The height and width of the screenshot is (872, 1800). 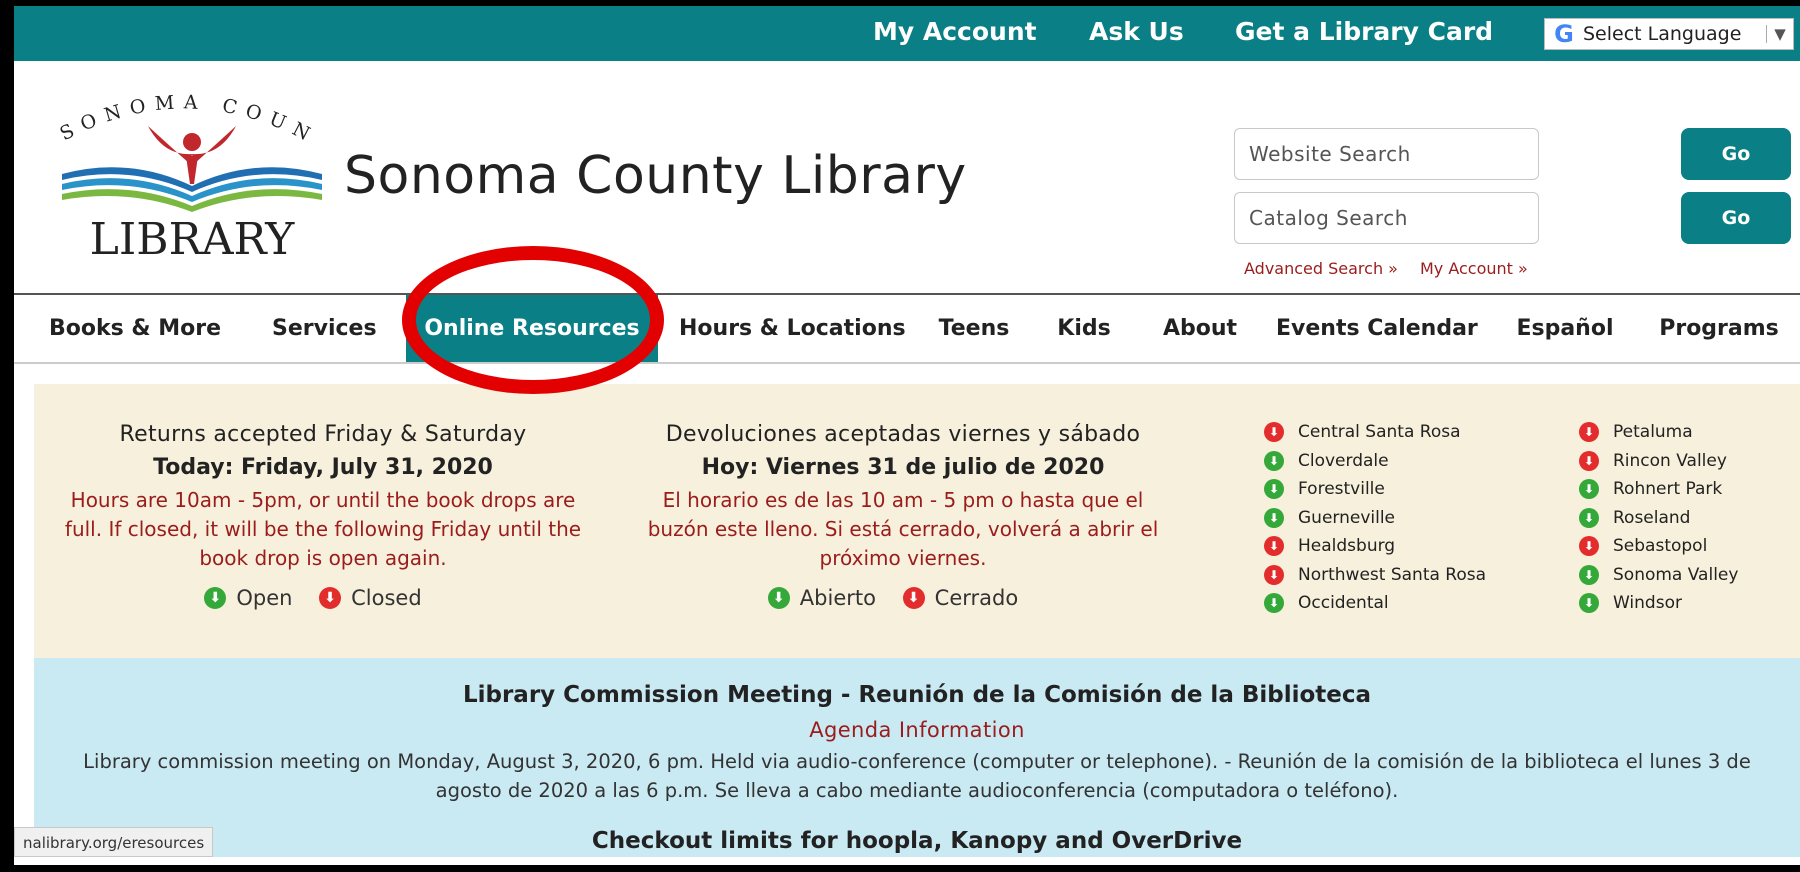 I want to click on branch-name: Rohnert Park, so click(x=1668, y=489).